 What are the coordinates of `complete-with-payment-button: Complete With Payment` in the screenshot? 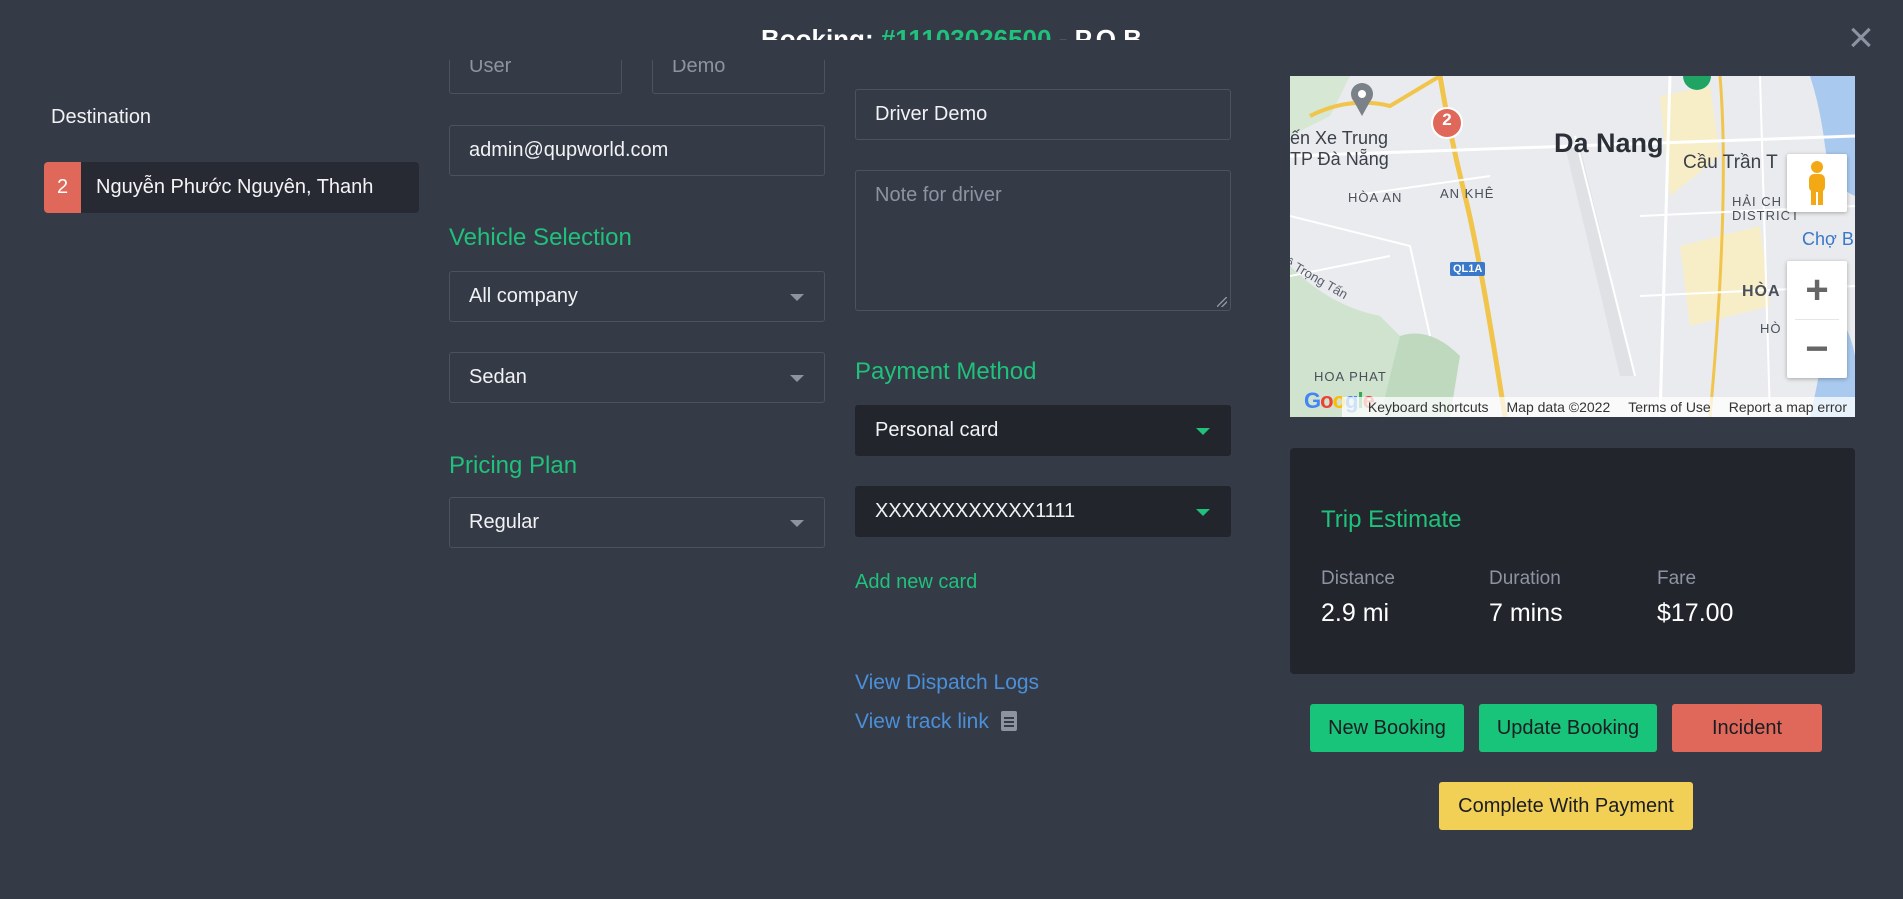 It's located at (1566, 806).